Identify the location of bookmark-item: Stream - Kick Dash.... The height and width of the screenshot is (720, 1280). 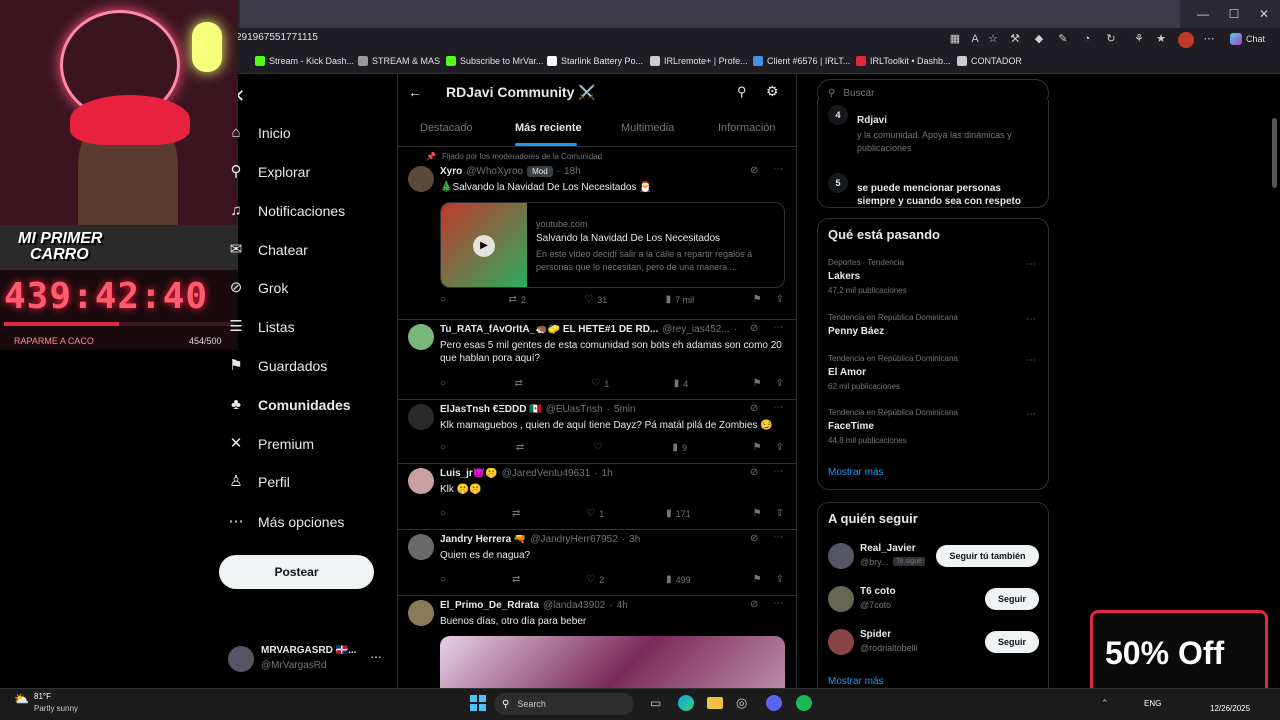
(304, 61).